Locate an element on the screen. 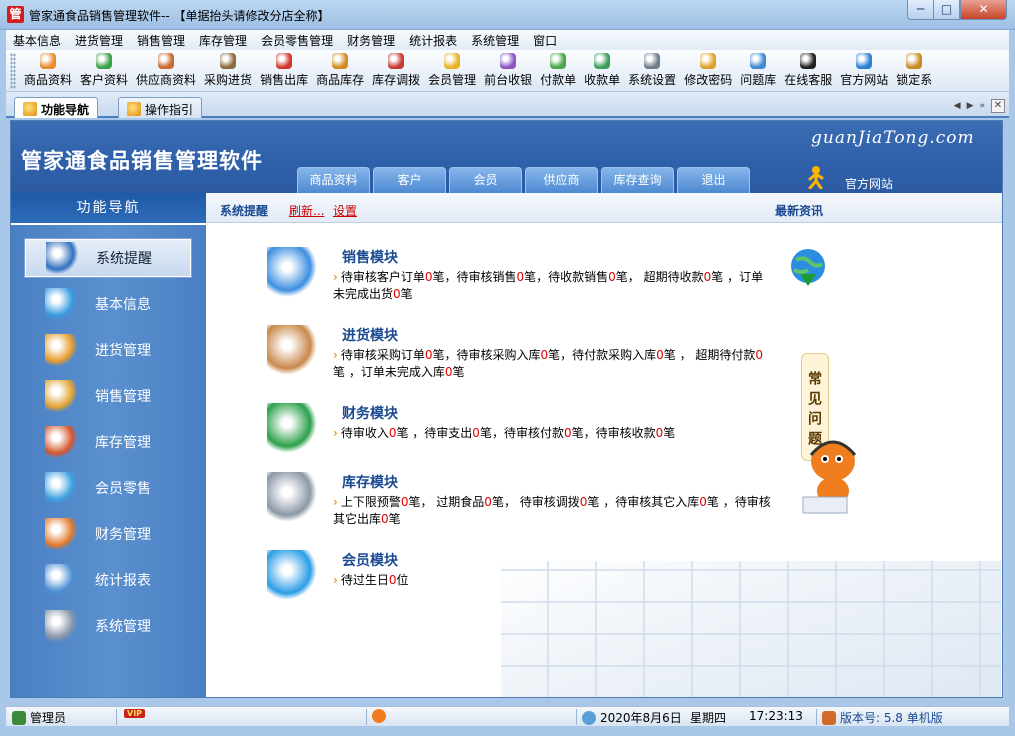 The width and height of the screenshot is (1015, 736). globe-download-icon is located at coordinates (808, 268).